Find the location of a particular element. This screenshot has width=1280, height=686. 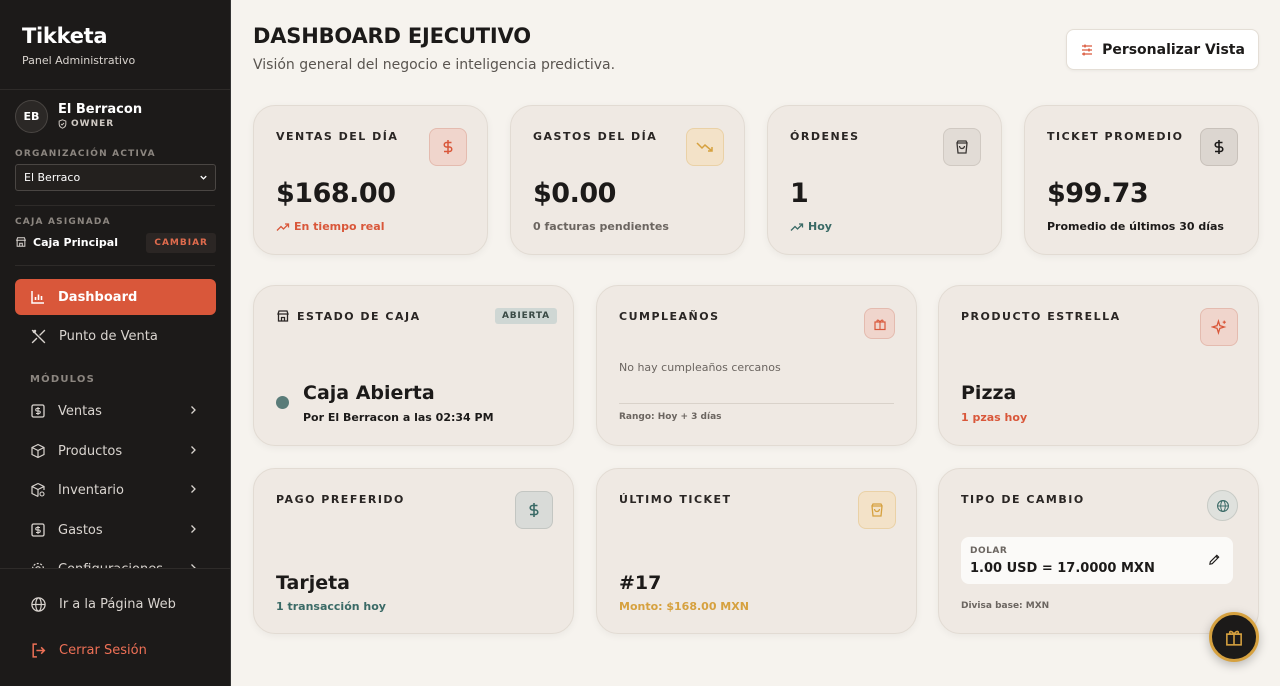

kpi-card-ordenes: ÓRDENES 1 Hoy is located at coordinates (884, 180).